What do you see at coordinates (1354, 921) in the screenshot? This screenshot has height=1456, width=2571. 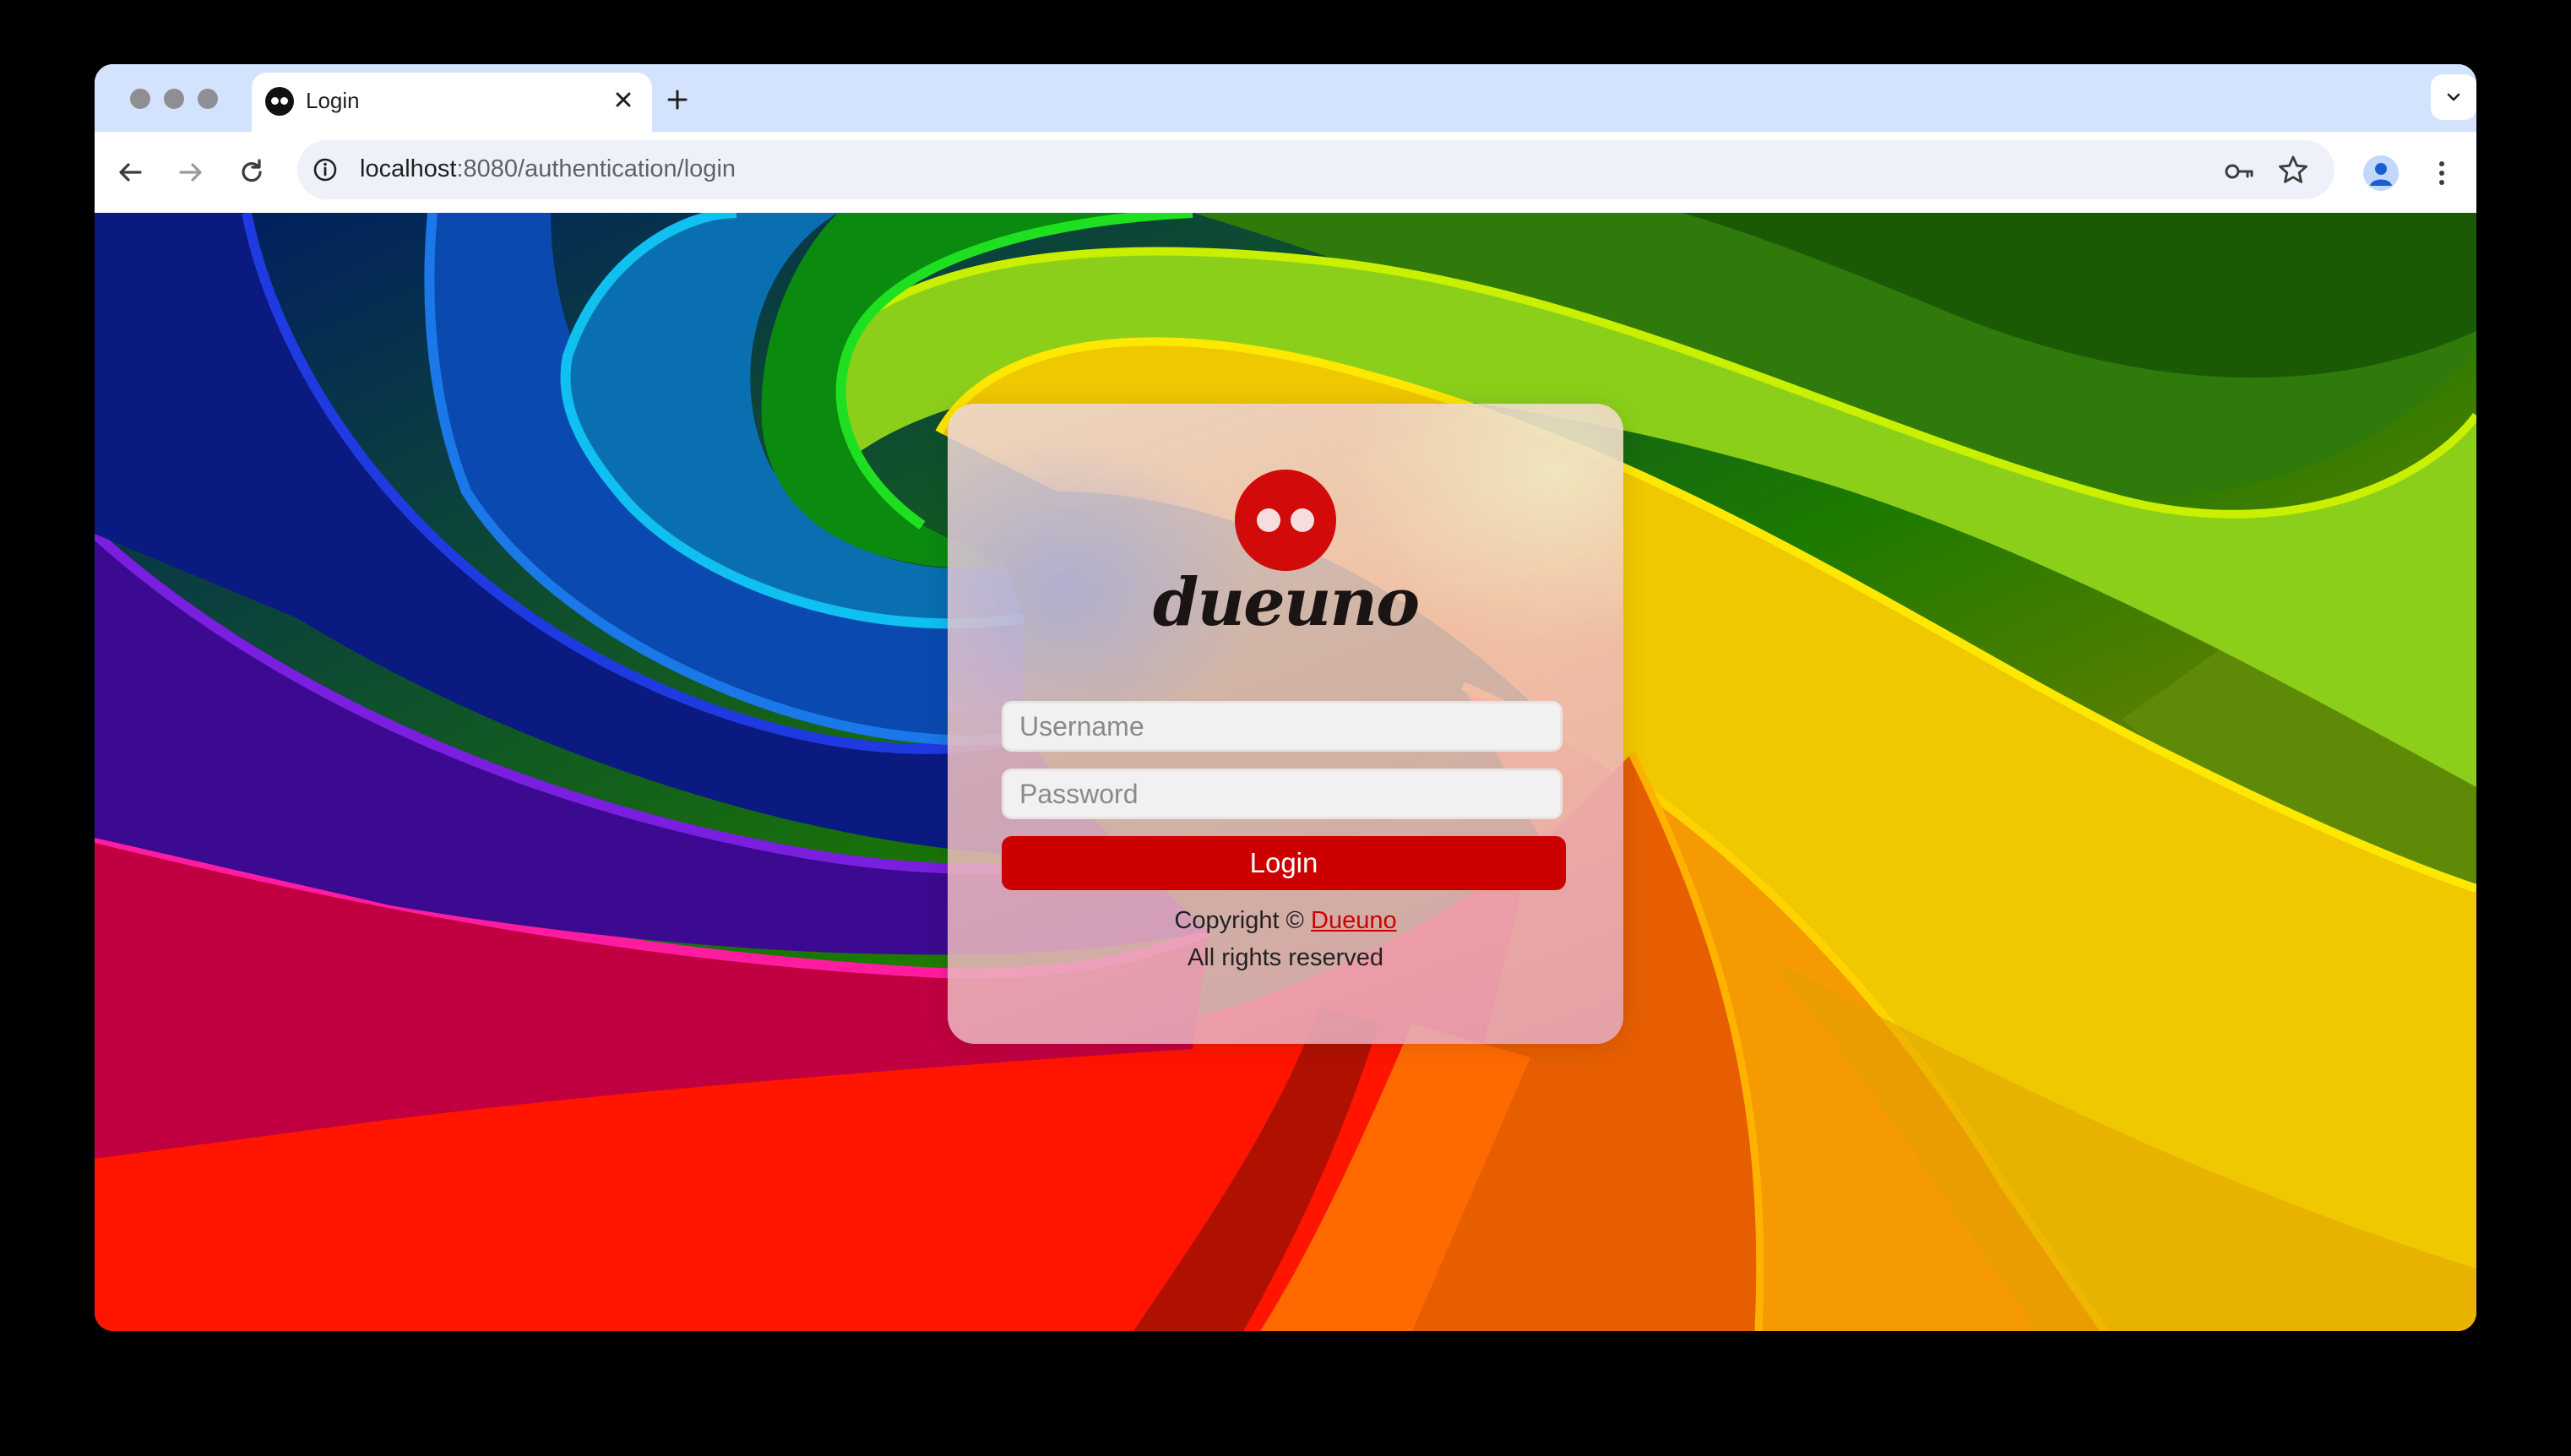 I see `dueuno-link: Dueuno` at bounding box center [1354, 921].